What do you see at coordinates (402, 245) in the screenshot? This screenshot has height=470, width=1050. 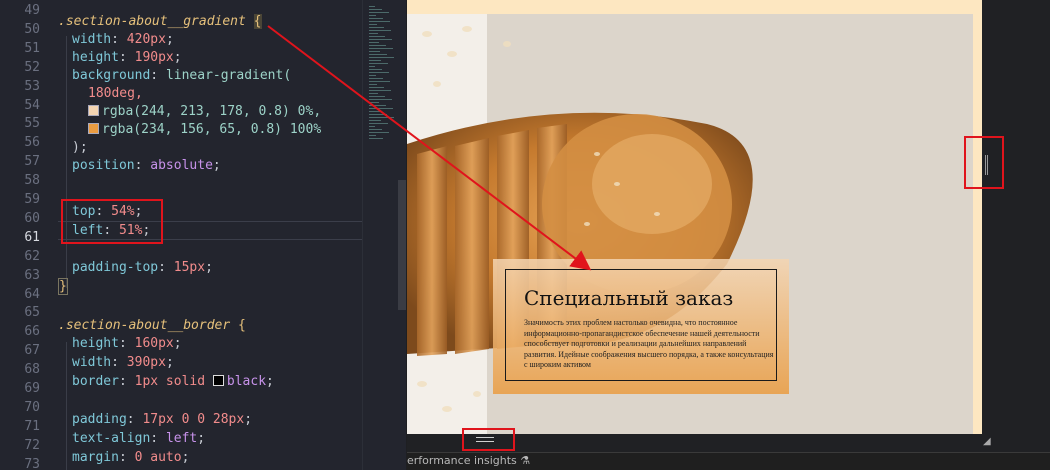 I see `editor-scrollbar` at bounding box center [402, 245].